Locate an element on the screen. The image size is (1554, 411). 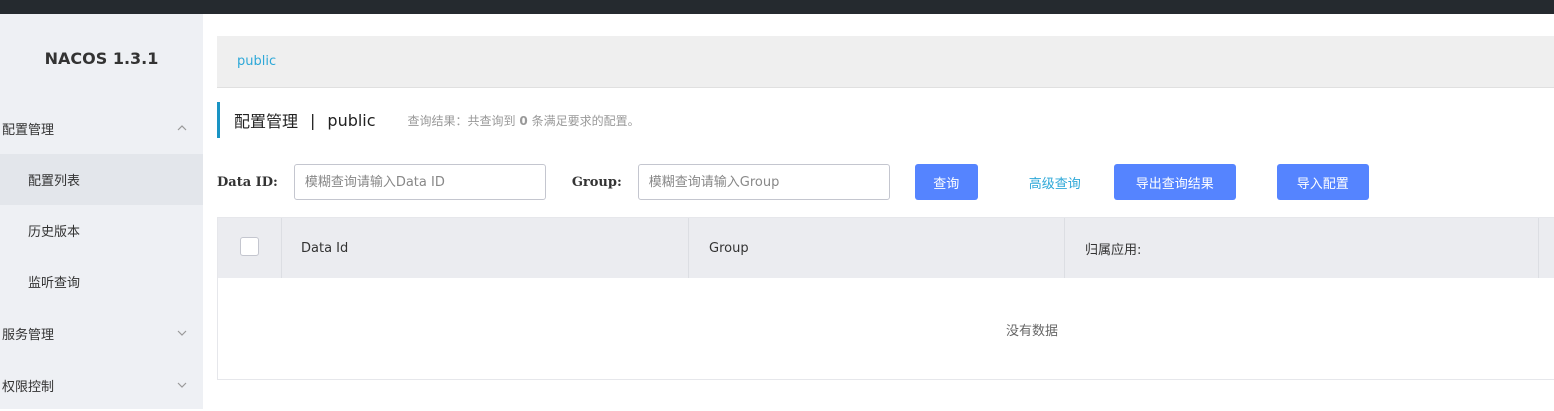
result-suffix: 条满足要求的配置。 is located at coordinates (586, 121).